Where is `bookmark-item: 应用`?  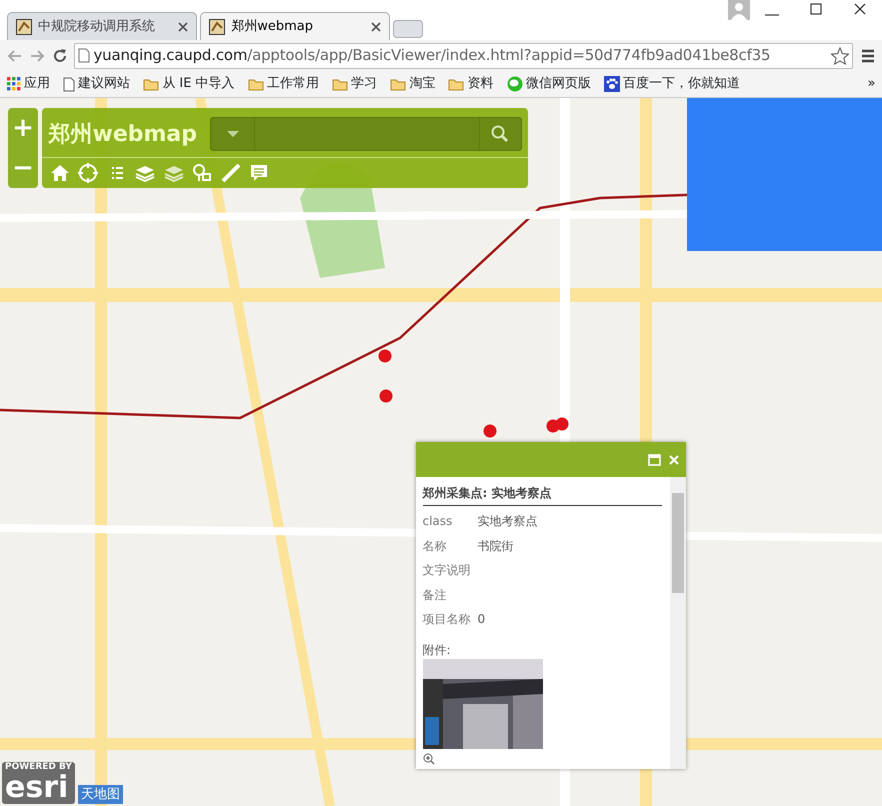
bookmark-item: 应用 is located at coordinates (28, 84).